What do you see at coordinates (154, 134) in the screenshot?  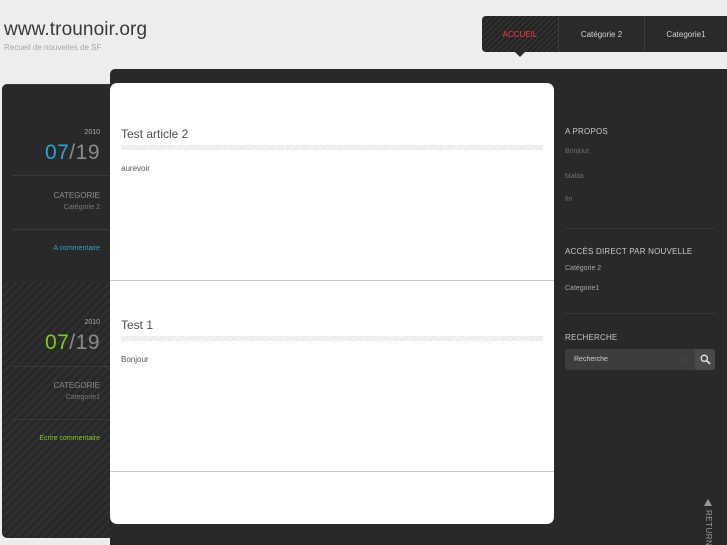 I see `post-title: Test article 2` at bounding box center [154, 134].